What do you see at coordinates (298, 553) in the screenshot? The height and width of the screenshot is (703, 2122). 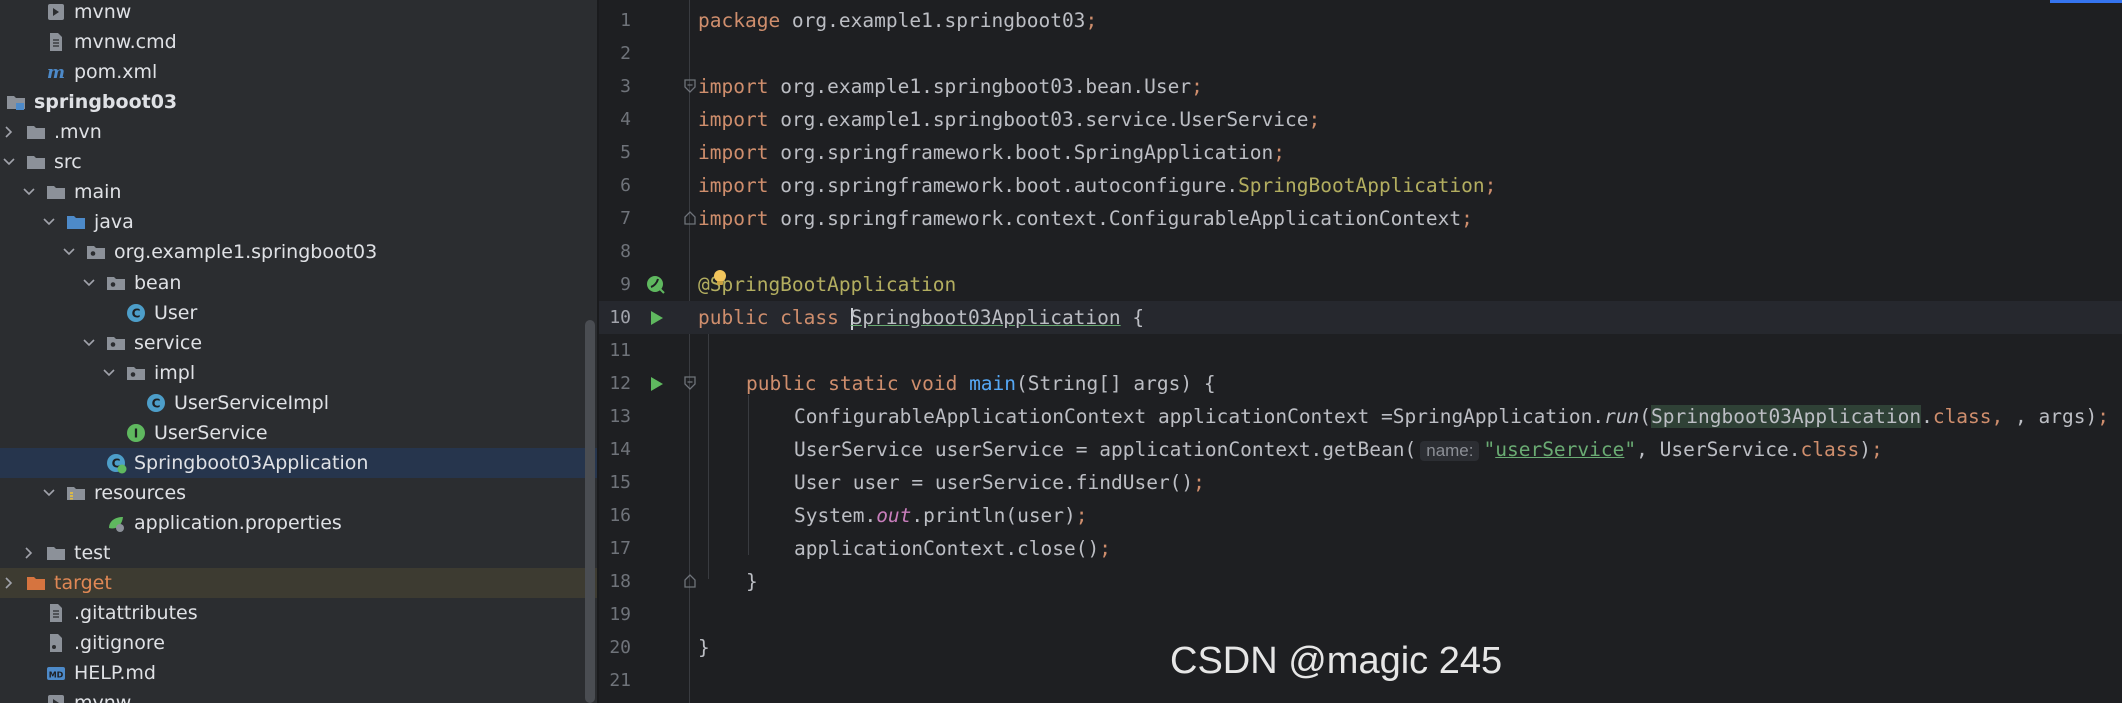 I see `tree-item: test` at bounding box center [298, 553].